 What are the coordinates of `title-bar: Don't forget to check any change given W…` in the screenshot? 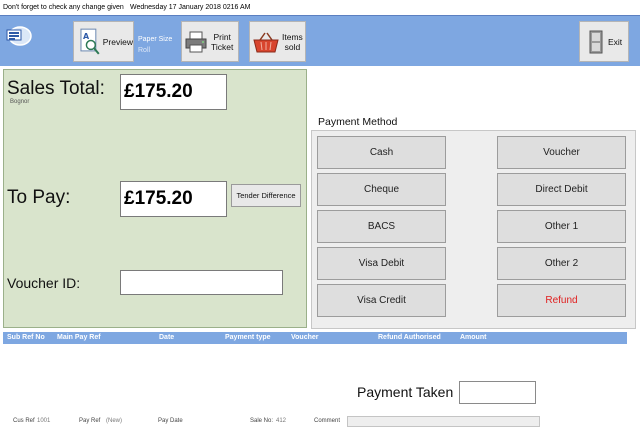 It's located at (320, 7).